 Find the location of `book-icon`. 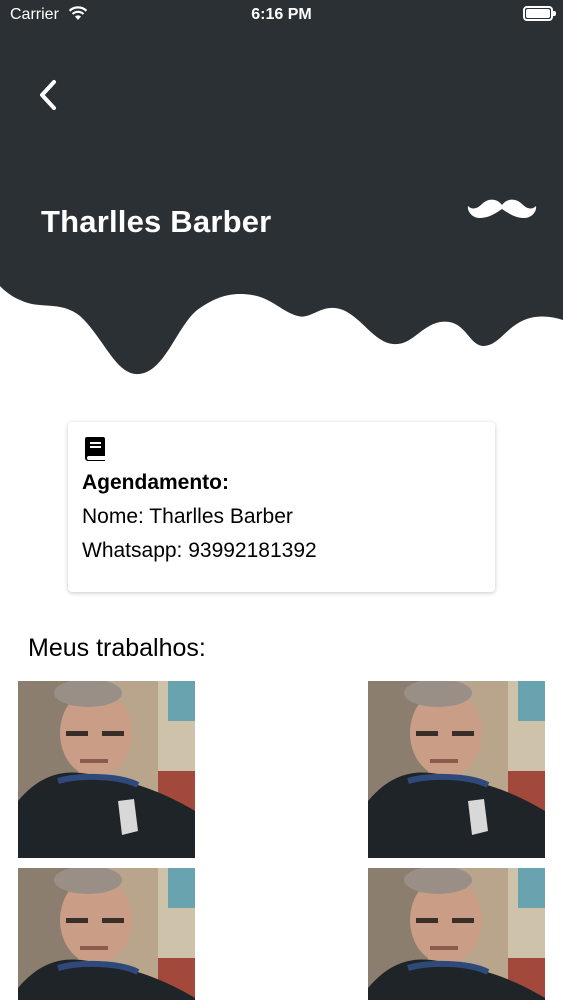

book-icon is located at coordinates (95, 449).